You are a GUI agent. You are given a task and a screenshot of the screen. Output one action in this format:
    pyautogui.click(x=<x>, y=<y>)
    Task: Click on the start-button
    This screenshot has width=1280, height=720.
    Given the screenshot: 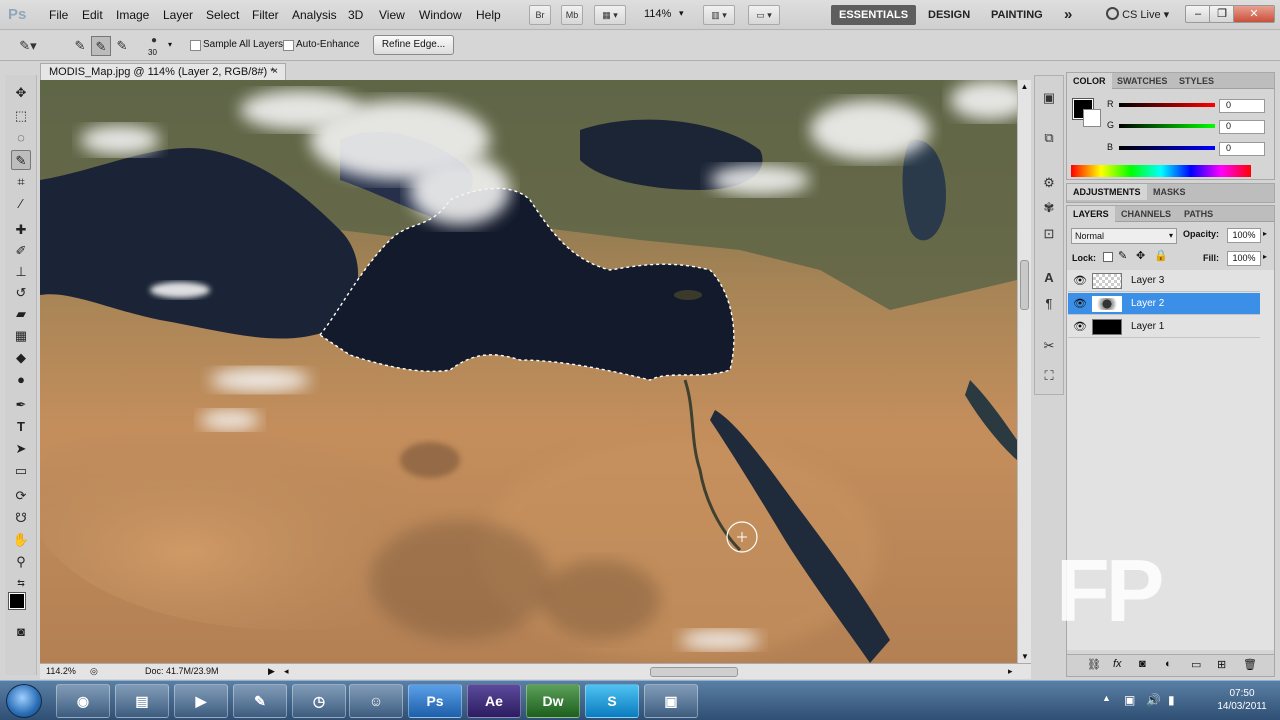 What is the action you would take?
    pyautogui.click(x=24, y=701)
    